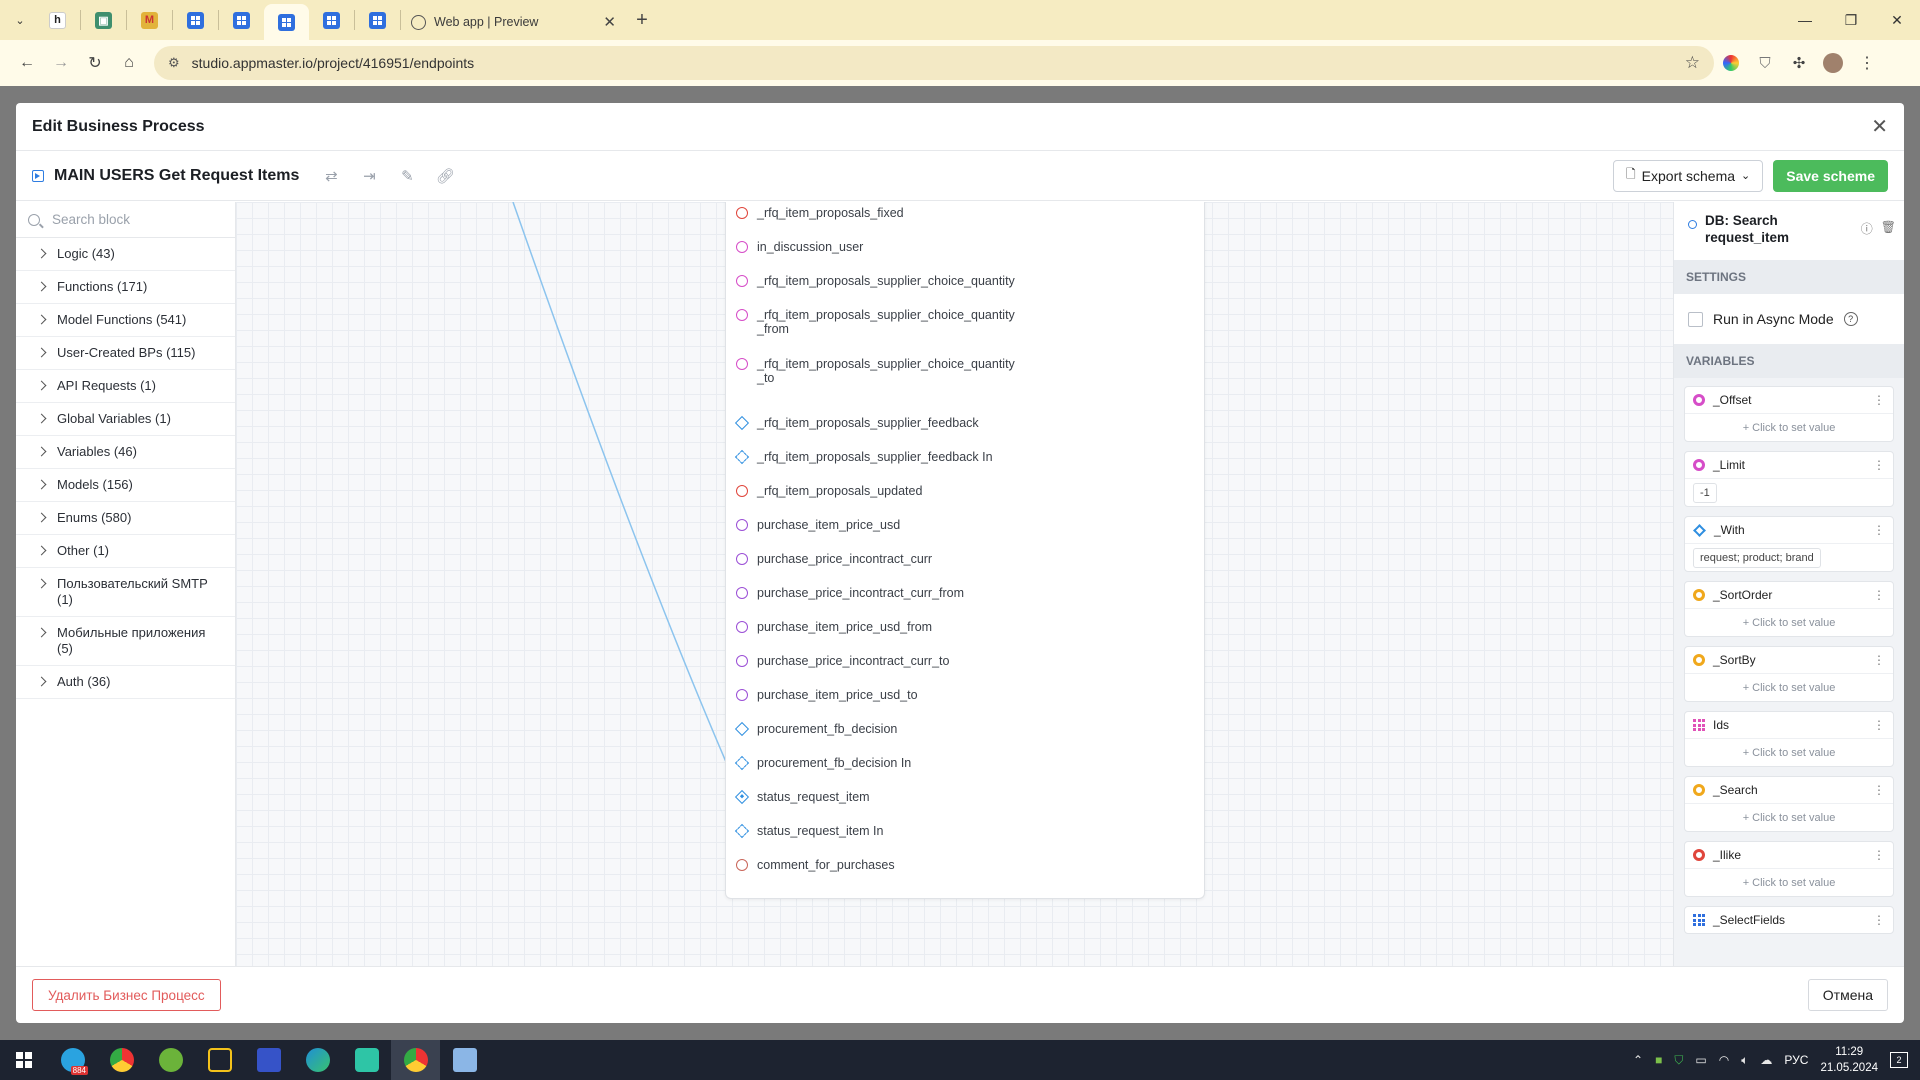 The height and width of the screenshot is (1080, 1920). Describe the element at coordinates (445, 176) in the screenshot. I see `link-icon: 🔗︎` at that location.